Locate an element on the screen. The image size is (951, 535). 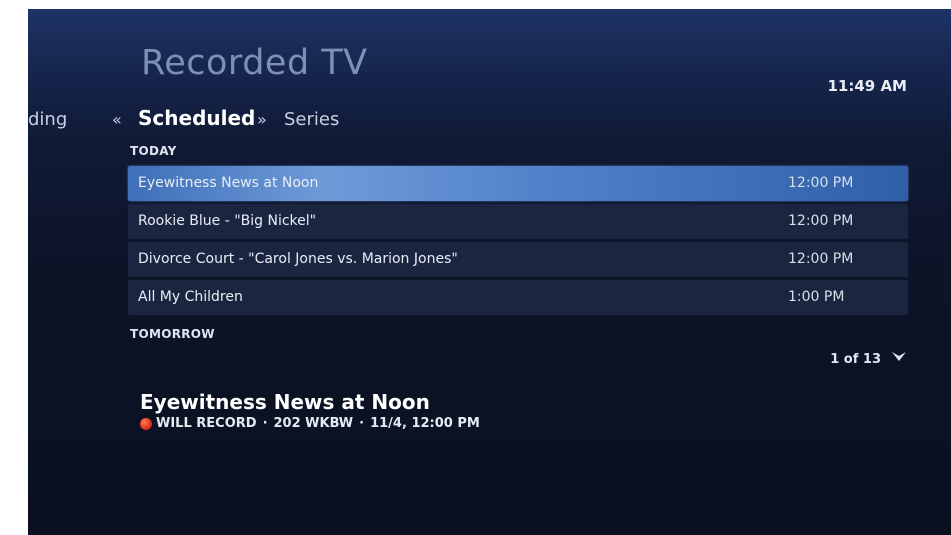
details-meta: WILL RECORD · 202 WKBW · 11/4, 12:00 PM is located at coordinates (310, 423).